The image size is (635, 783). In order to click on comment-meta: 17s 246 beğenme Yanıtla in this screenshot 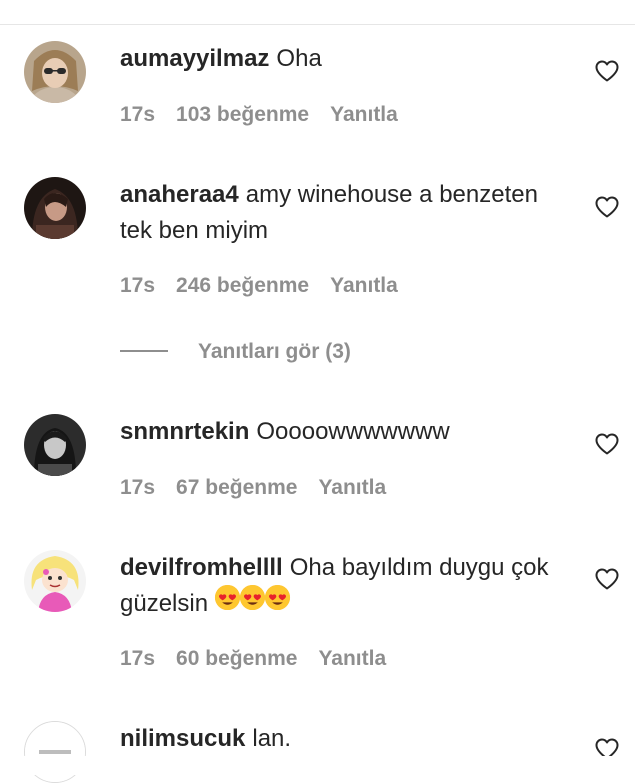, I will do `click(269, 286)`.